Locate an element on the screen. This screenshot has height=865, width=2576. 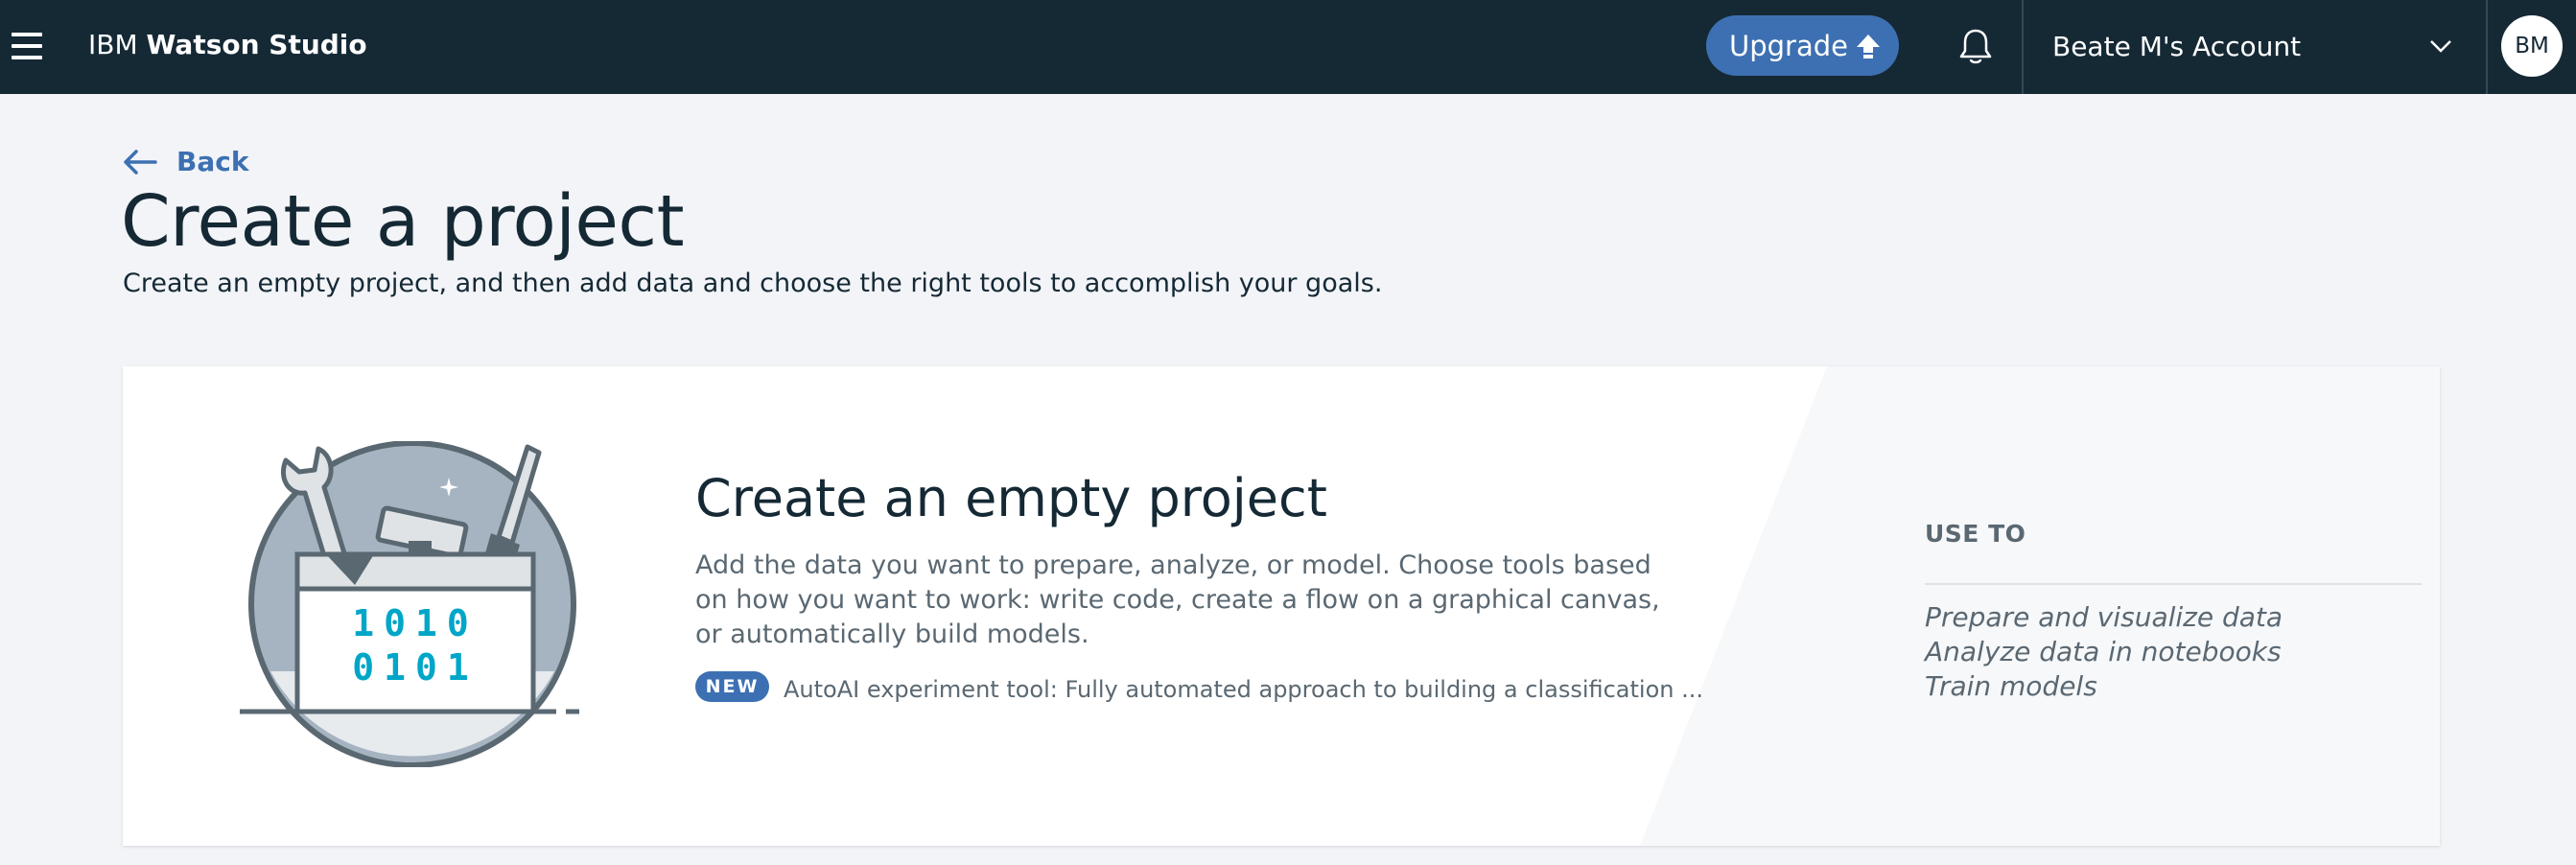
page-title: Create a project is located at coordinates (403, 222).